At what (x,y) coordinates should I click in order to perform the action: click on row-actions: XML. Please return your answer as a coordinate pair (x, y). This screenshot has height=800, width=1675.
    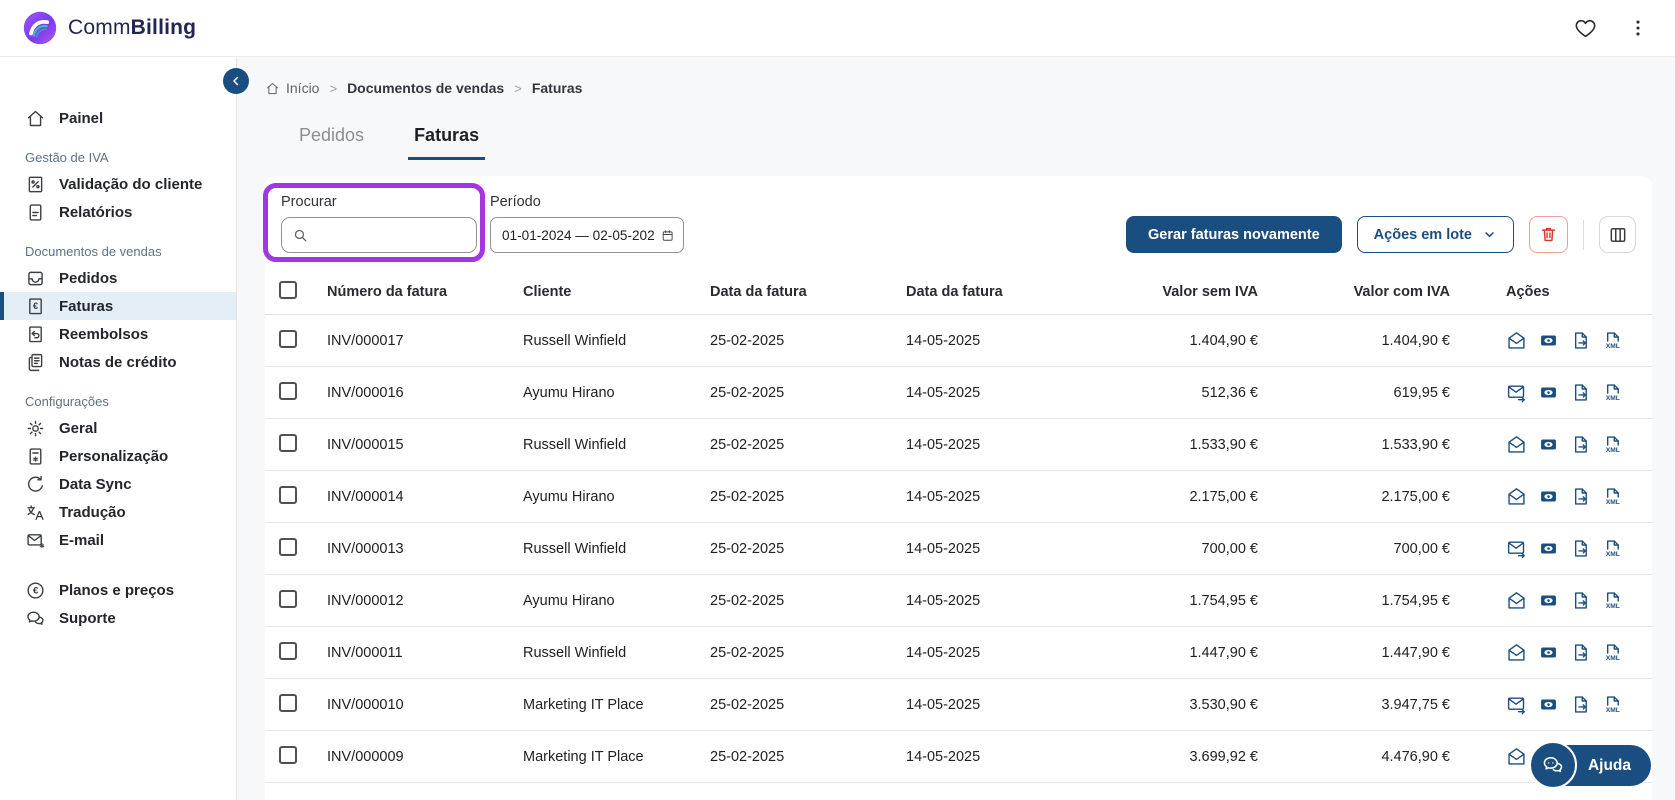
    Looking at the image, I should click on (1552, 496).